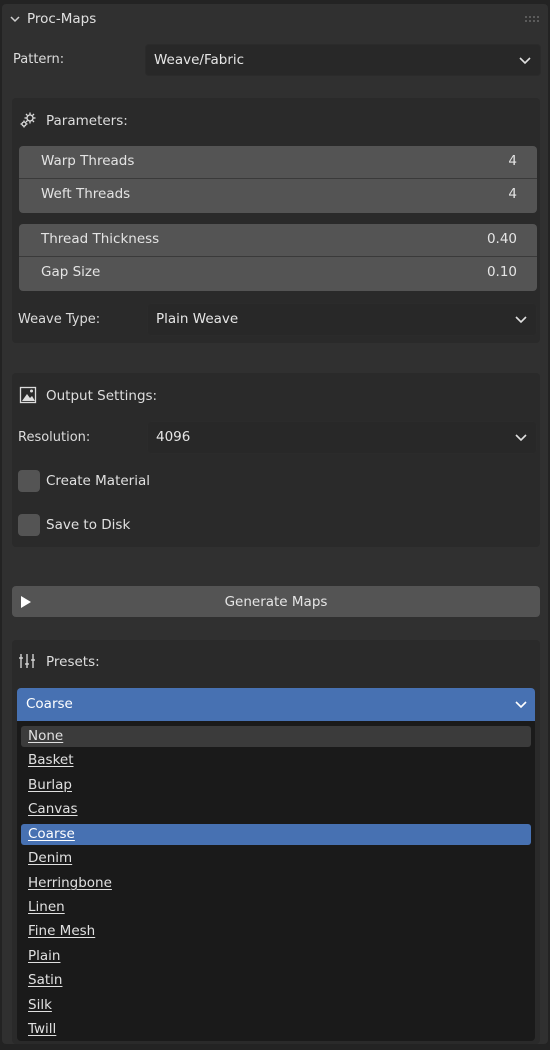 This screenshot has width=550, height=1050. What do you see at coordinates (54, 437) in the screenshot?
I see `resolution-label: Resolution:` at bounding box center [54, 437].